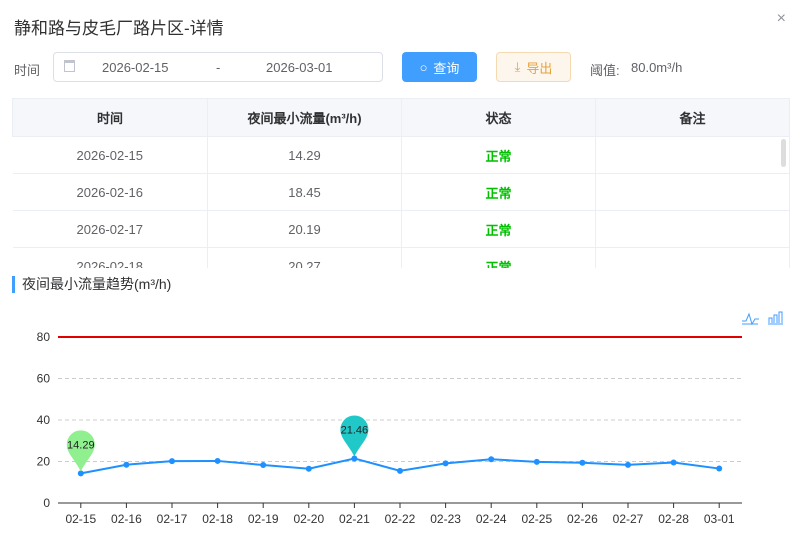 The width and height of the screenshot is (800, 541). I want to click on y-tick-label: 80, so click(44, 337).